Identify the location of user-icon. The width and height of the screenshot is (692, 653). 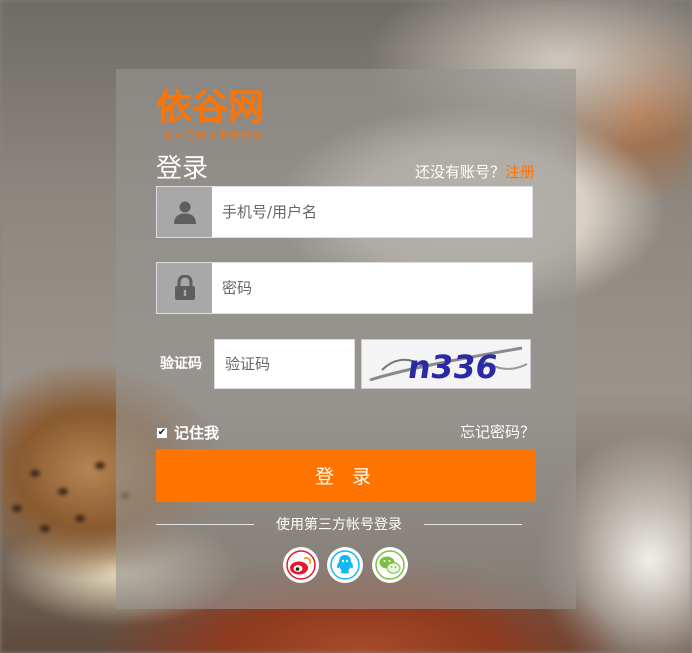
(184, 212).